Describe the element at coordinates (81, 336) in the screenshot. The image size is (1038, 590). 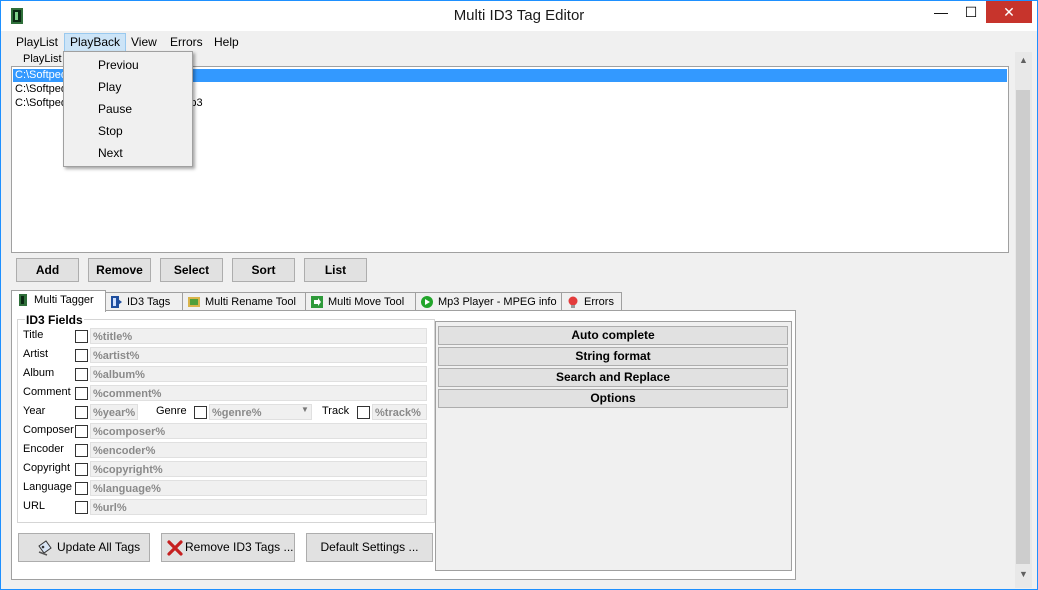
I see `title-checkbox` at that location.